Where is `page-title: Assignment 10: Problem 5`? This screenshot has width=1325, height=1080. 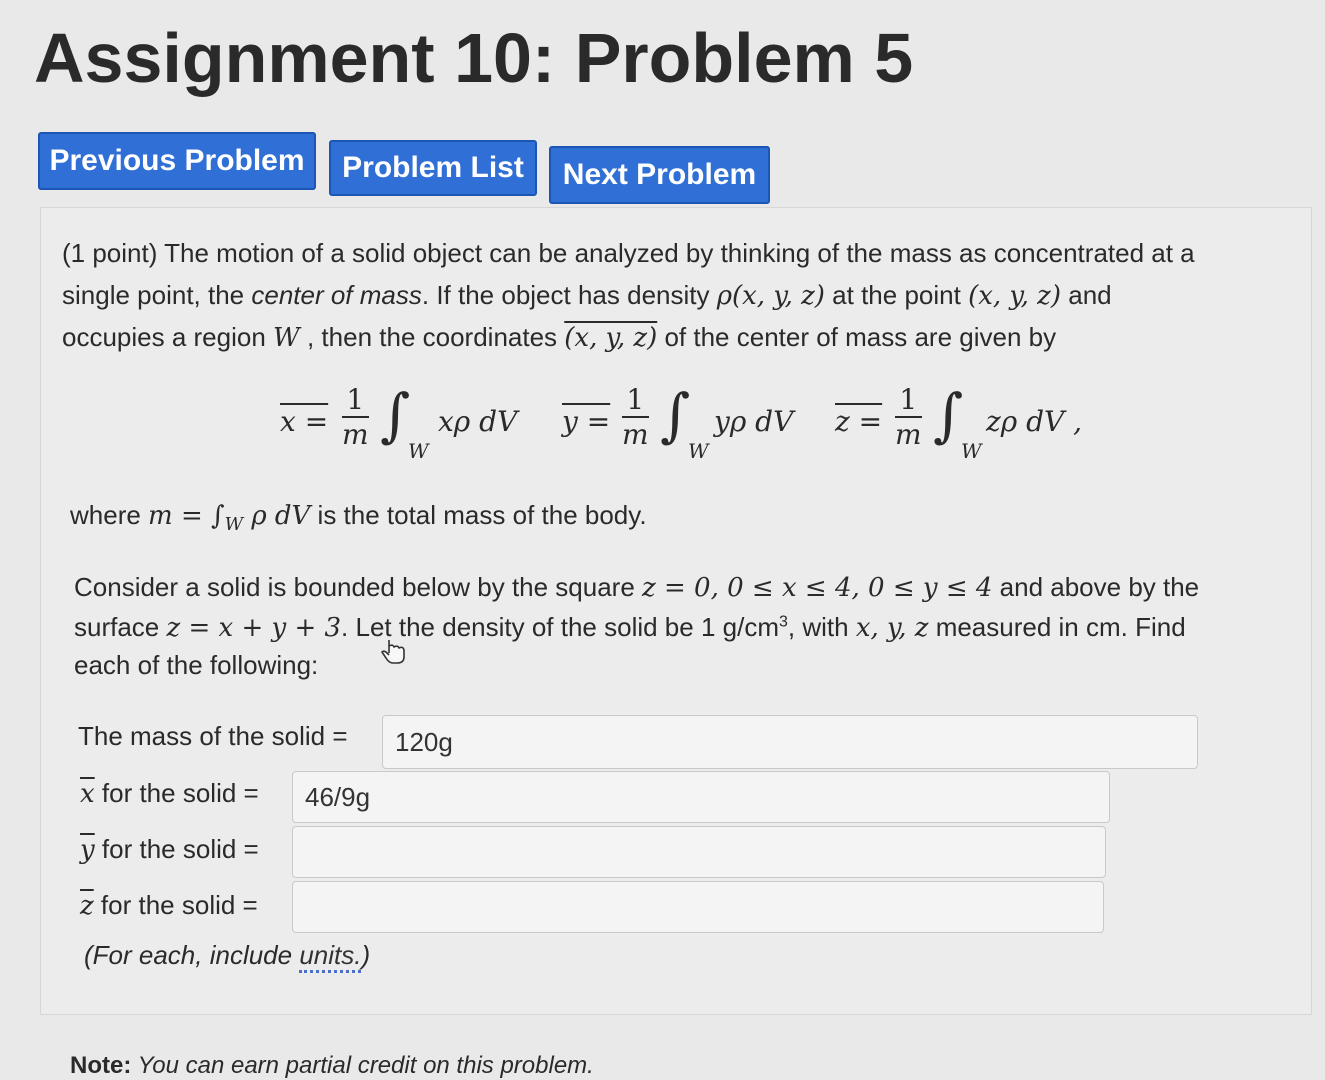
page-title: Assignment 10: Problem 5 is located at coordinates (474, 58).